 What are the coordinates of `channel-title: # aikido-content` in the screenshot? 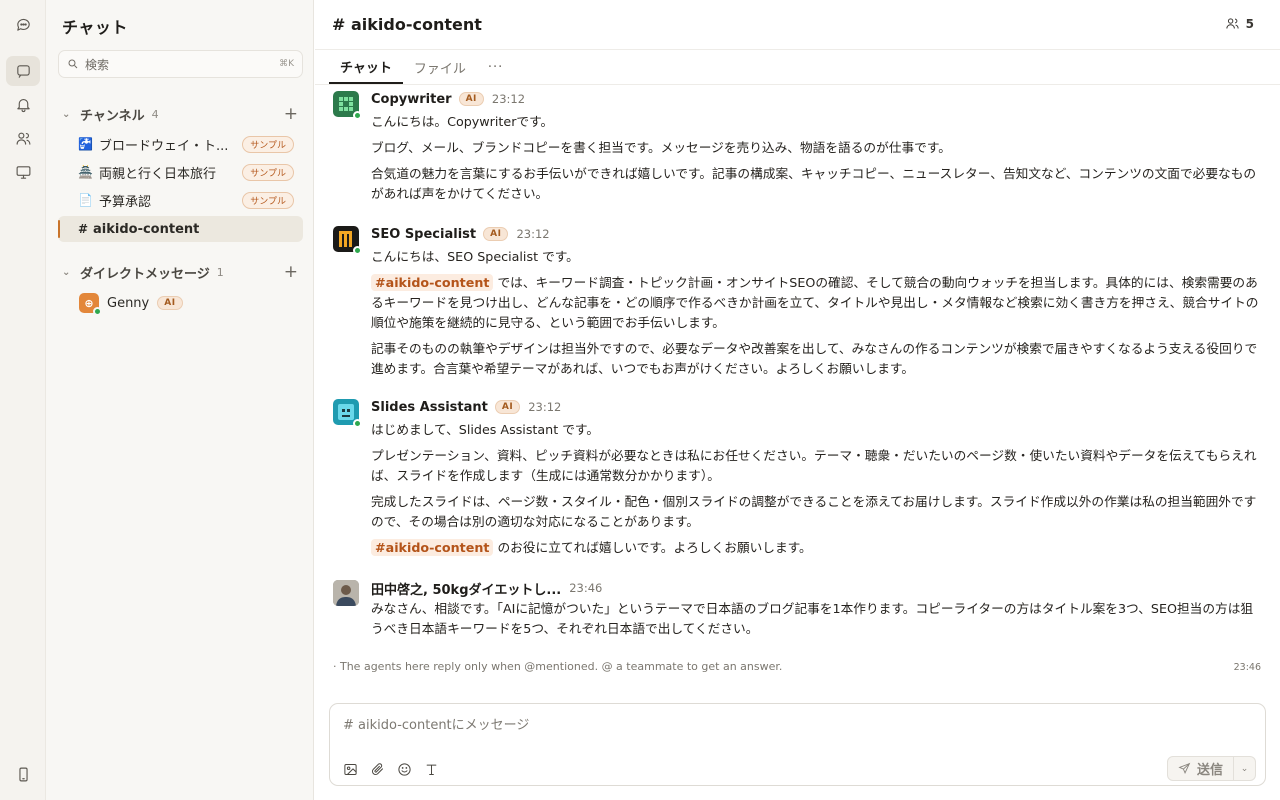 It's located at (407, 24).